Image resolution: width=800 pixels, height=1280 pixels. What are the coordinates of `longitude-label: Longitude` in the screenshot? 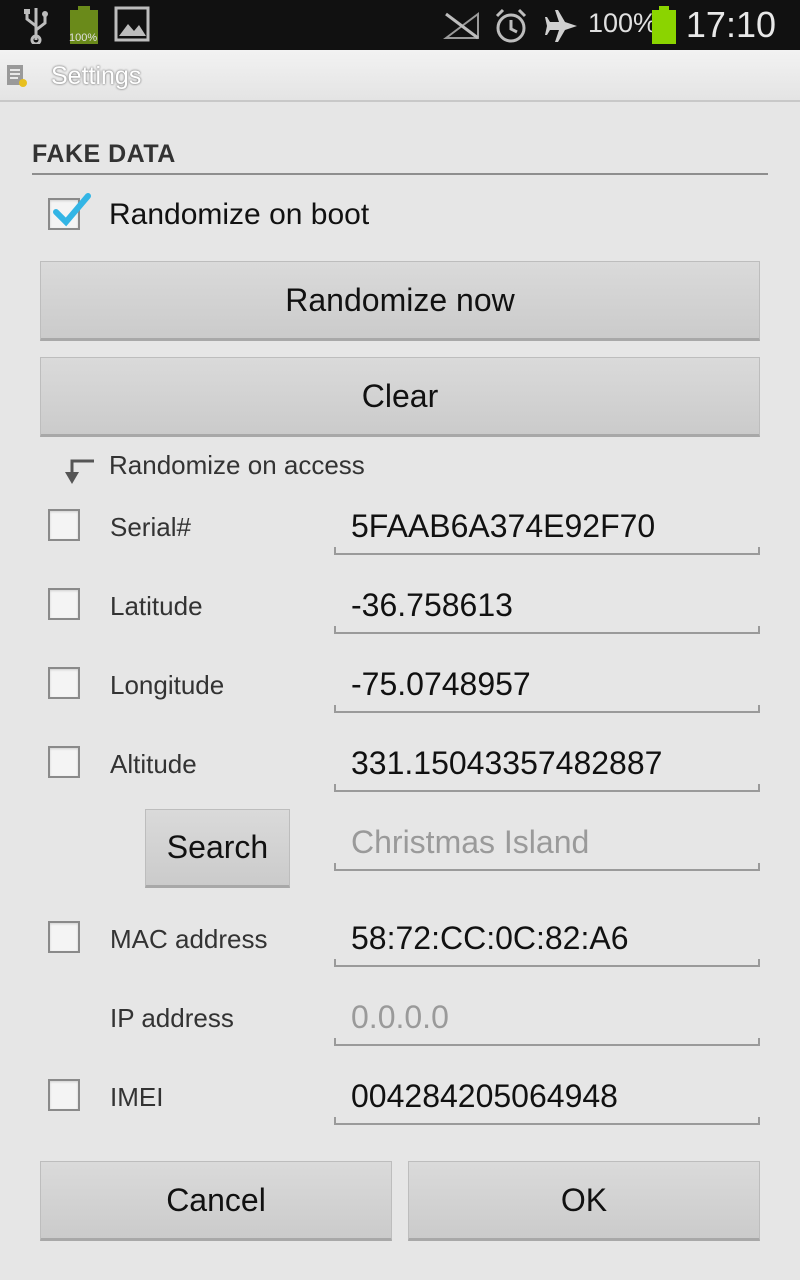 It's located at (167, 685).